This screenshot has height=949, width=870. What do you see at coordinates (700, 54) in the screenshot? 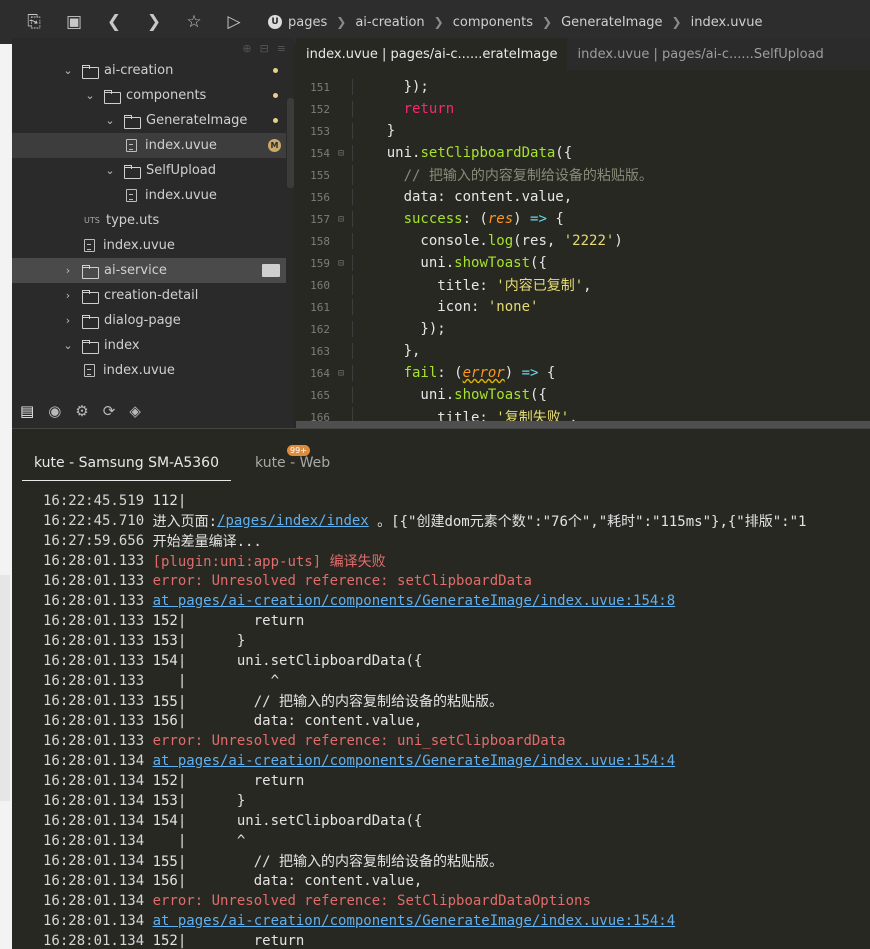
I see `tab-self-upload: index.uvue | pages/ai-c......SelfUpload` at bounding box center [700, 54].